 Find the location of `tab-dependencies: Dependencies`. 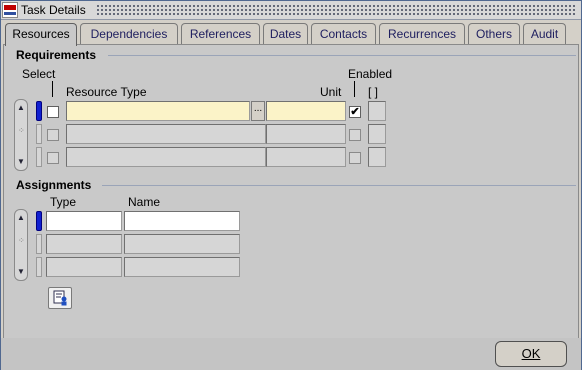

tab-dependencies: Dependencies is located at coordinates (129, 34).